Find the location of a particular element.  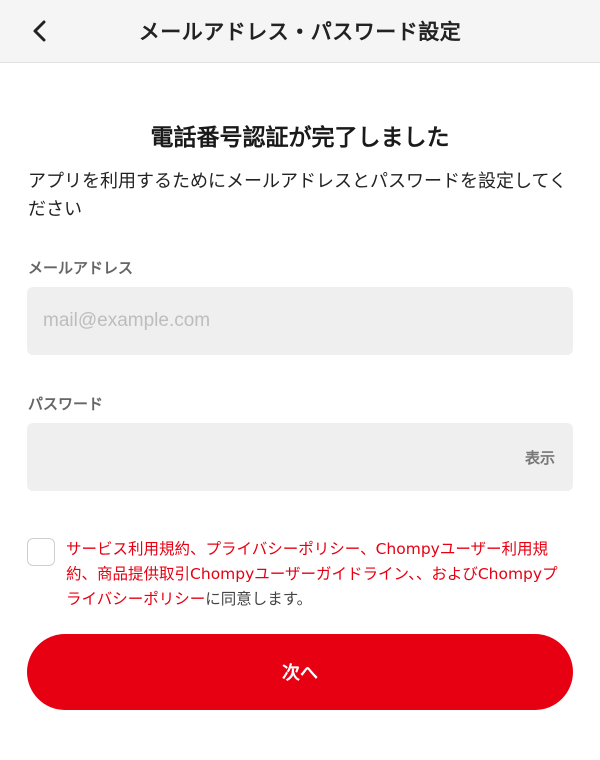

chevron-left-icon is located at coordinates (39, 31).